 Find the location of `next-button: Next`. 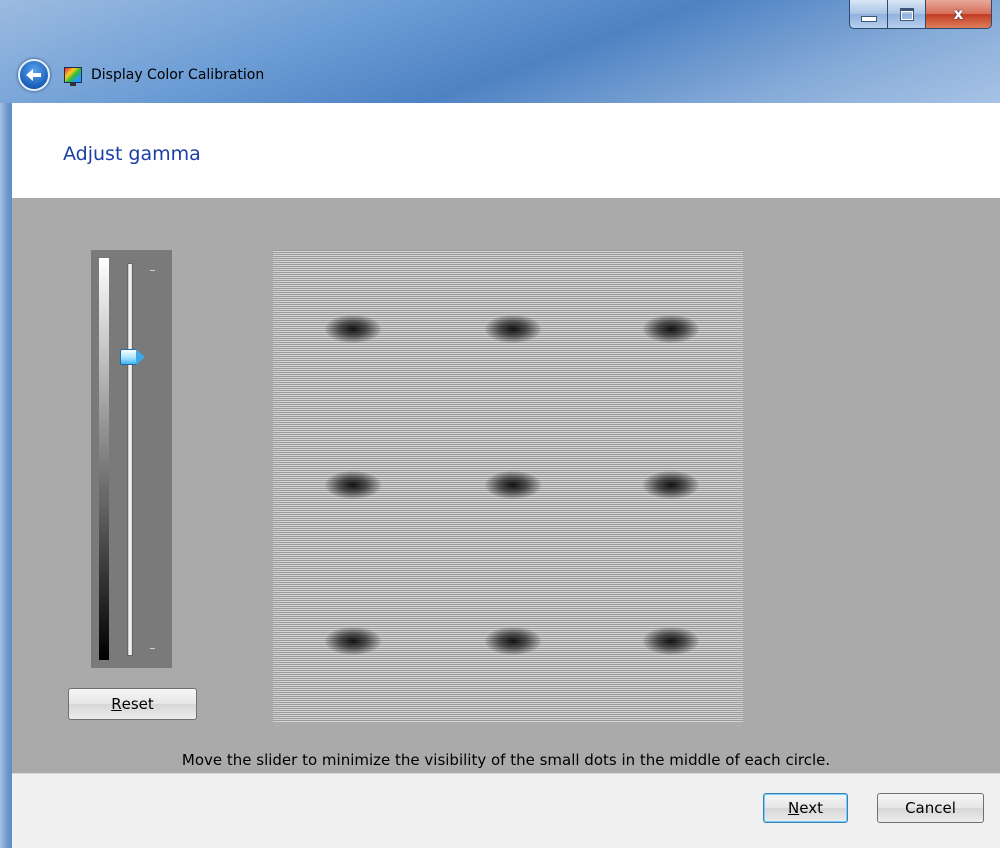

next-button: Next is located at coordinates (805, 808).